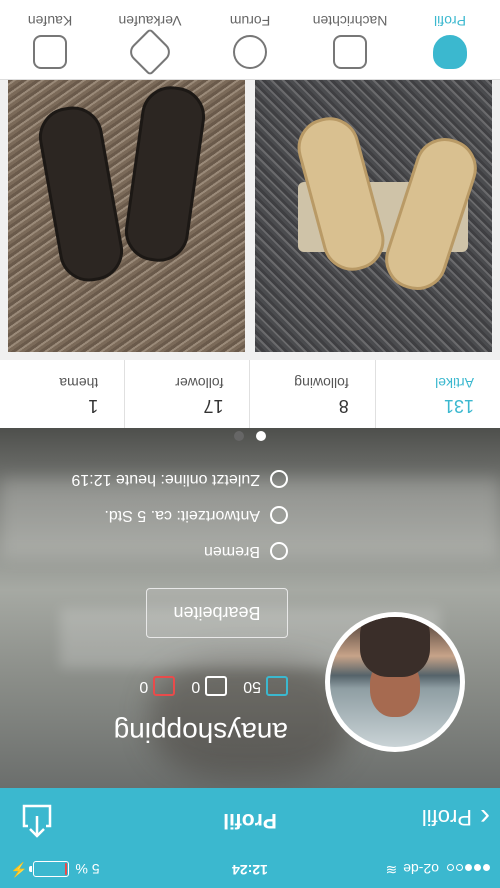 The height and width of the screenshot is (888, 500). I want to click on nav-bar: ‹ Profil Profil, so click(250, 820).